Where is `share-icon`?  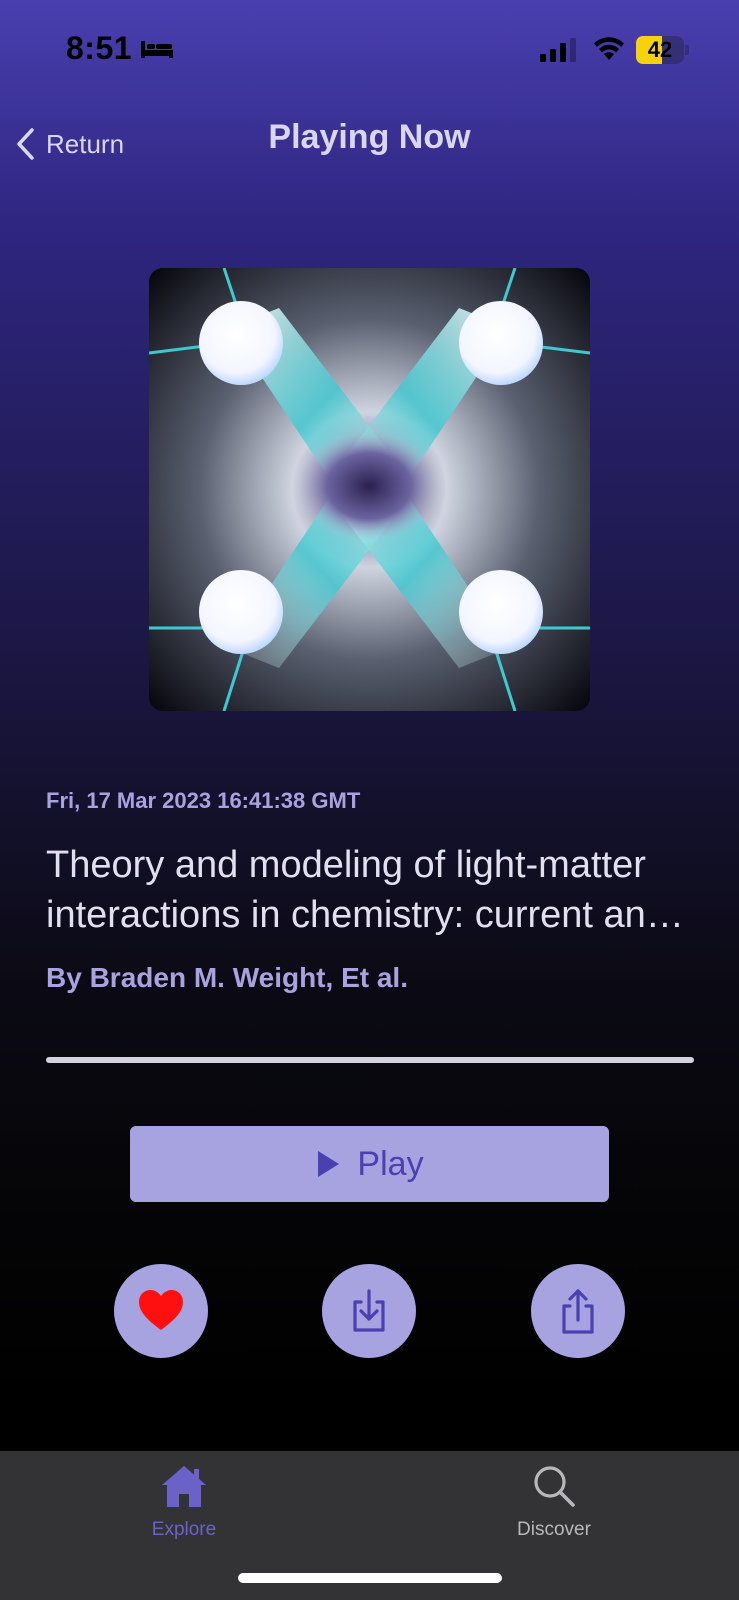
share-icon is located at coordinates (578, 1311).